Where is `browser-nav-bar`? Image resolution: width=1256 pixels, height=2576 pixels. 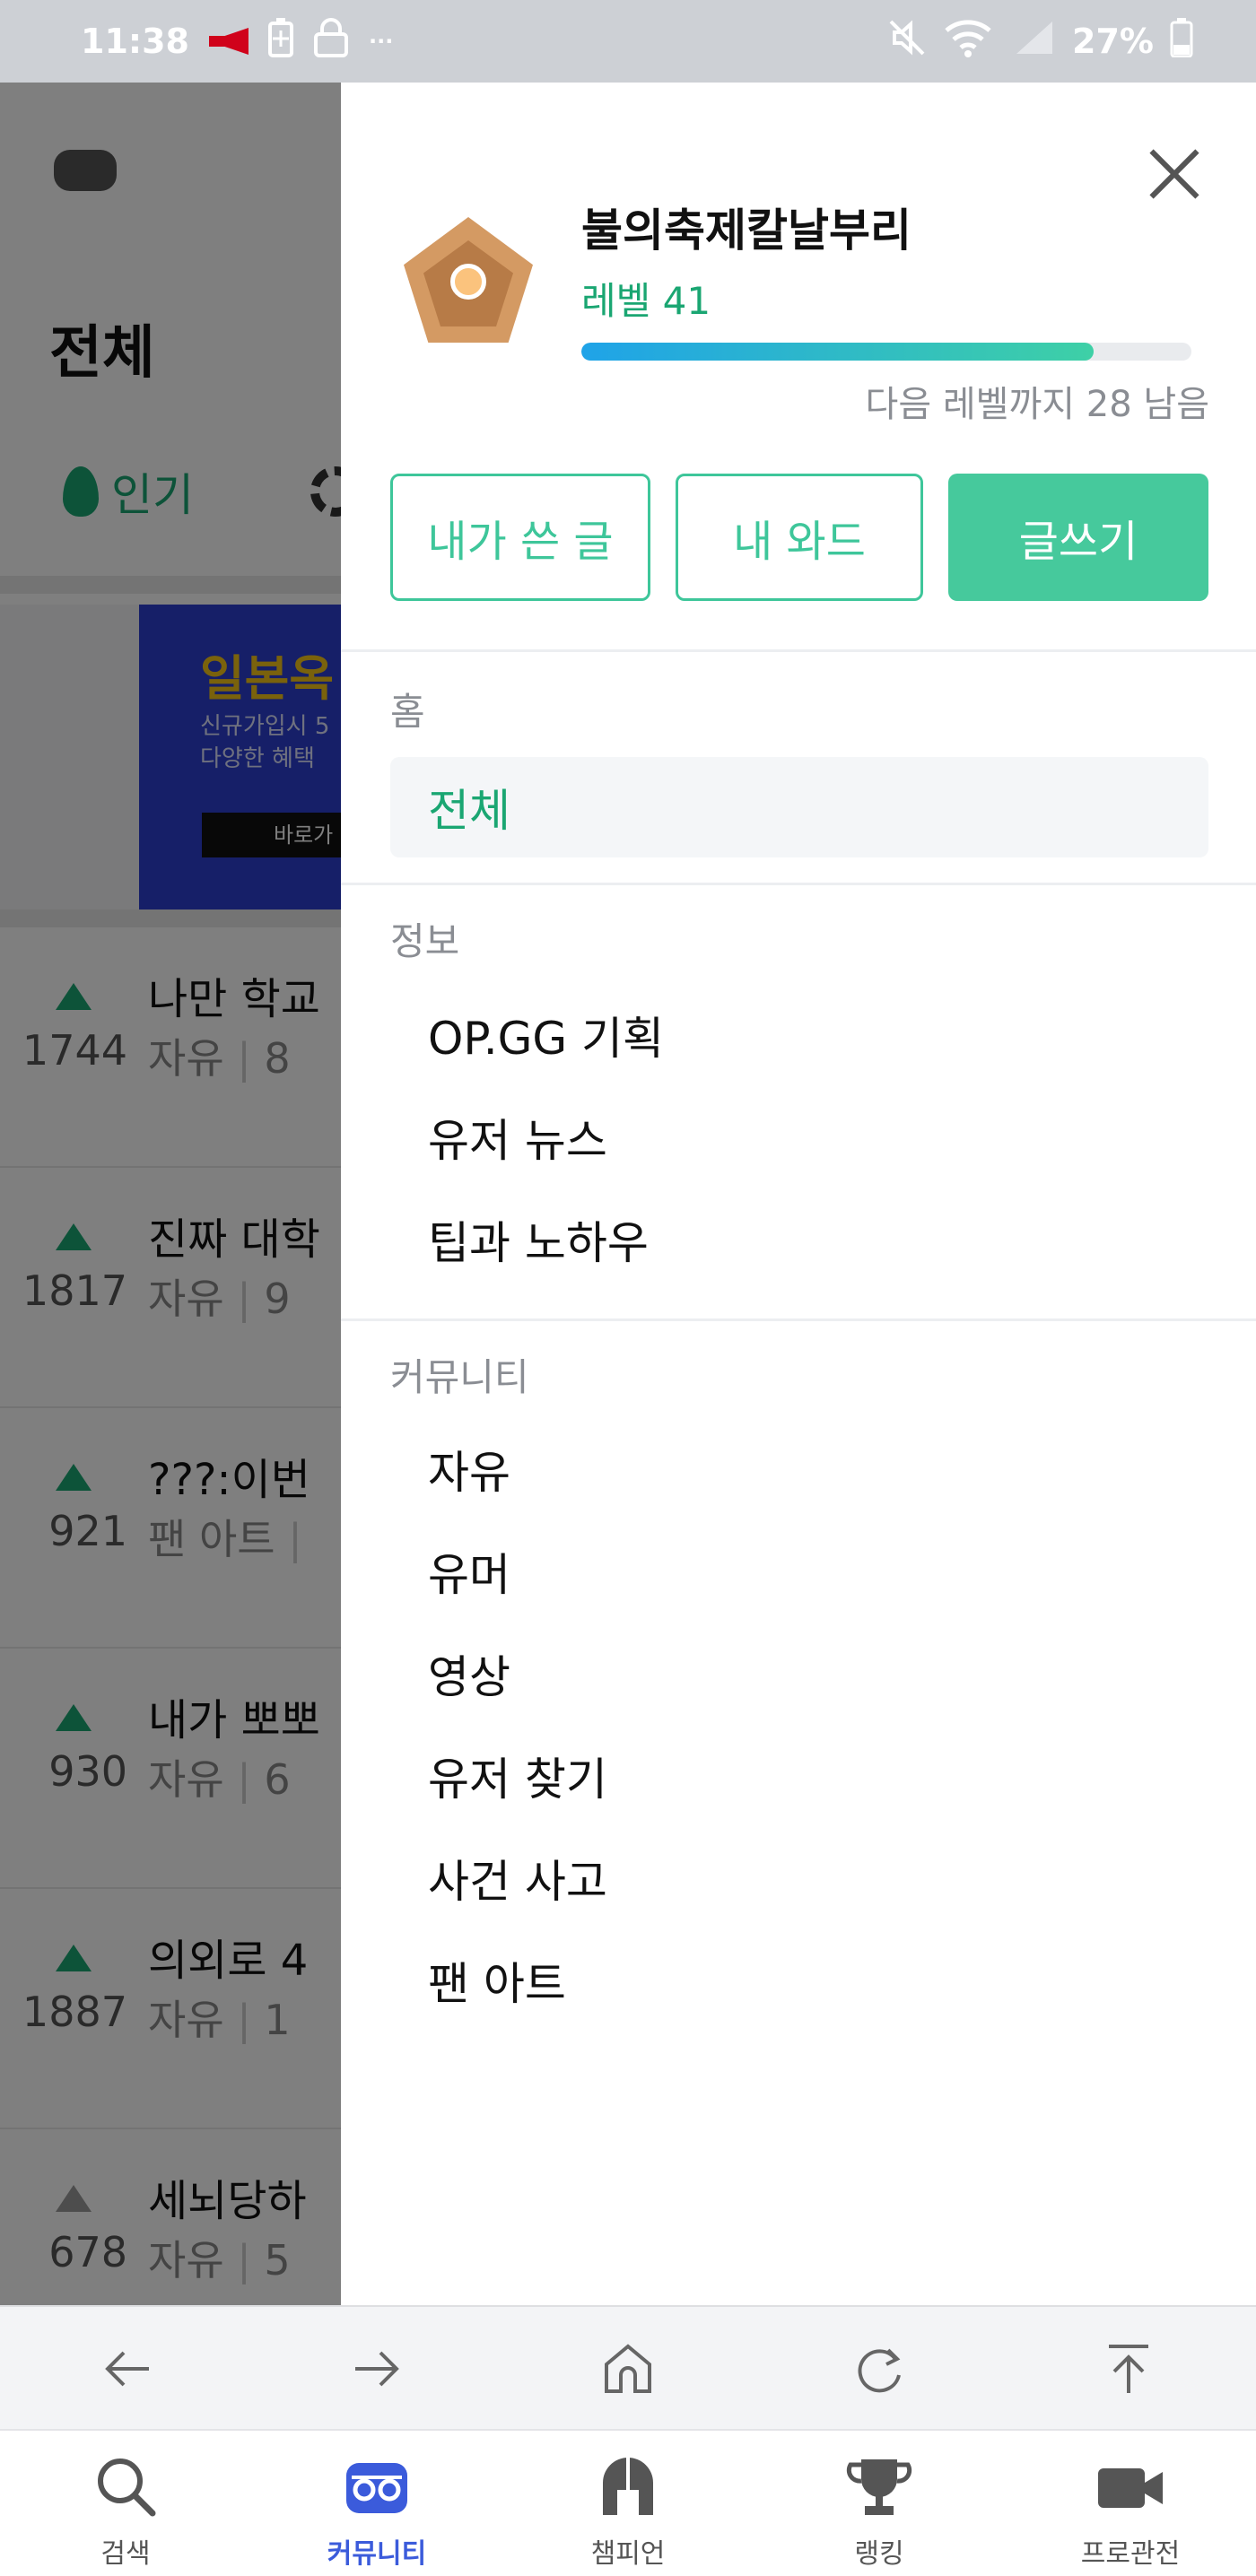
browser-nav-bar is located at coordinates (628, 2367).